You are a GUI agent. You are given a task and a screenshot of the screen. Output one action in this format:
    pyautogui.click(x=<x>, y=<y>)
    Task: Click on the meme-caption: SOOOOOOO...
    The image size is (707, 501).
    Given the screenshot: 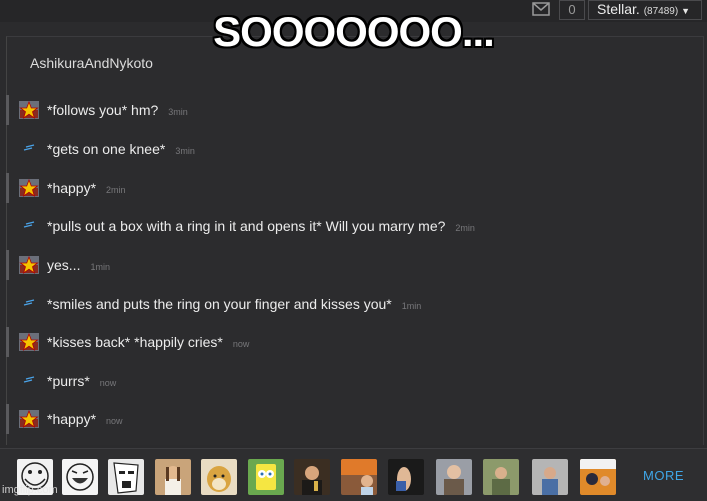 What is the action you would take?
    pyautogui.click(x=354, y=31)
    